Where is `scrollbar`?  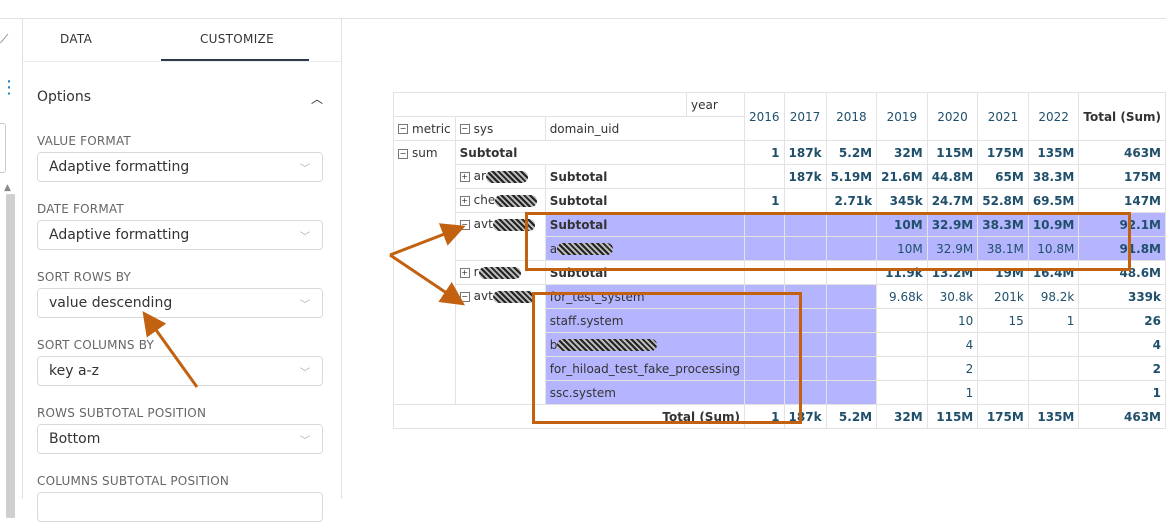 scrollbar is located at coordinates (10, 356).